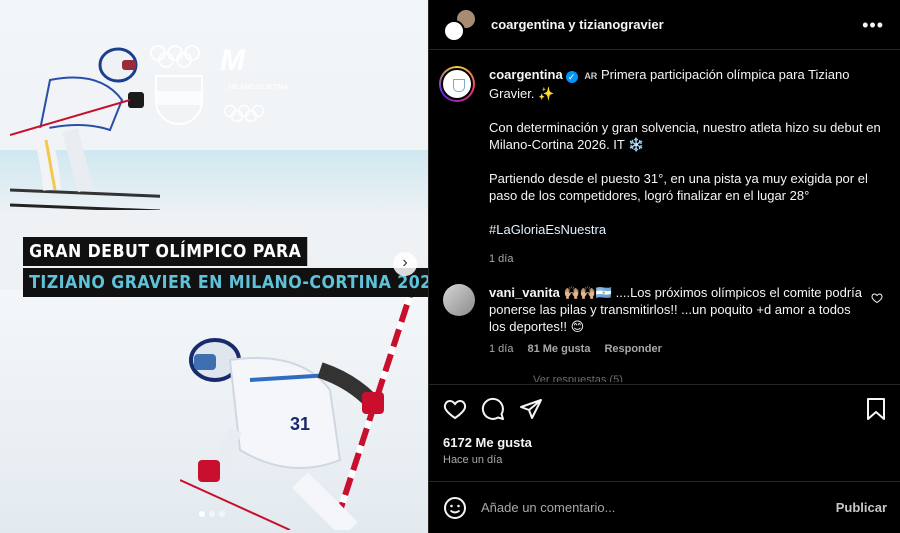  What do you see at coordinates (405, 264) in the screenshot?
I see `carousel-next-button: ›` at bounding box center [405, 264].